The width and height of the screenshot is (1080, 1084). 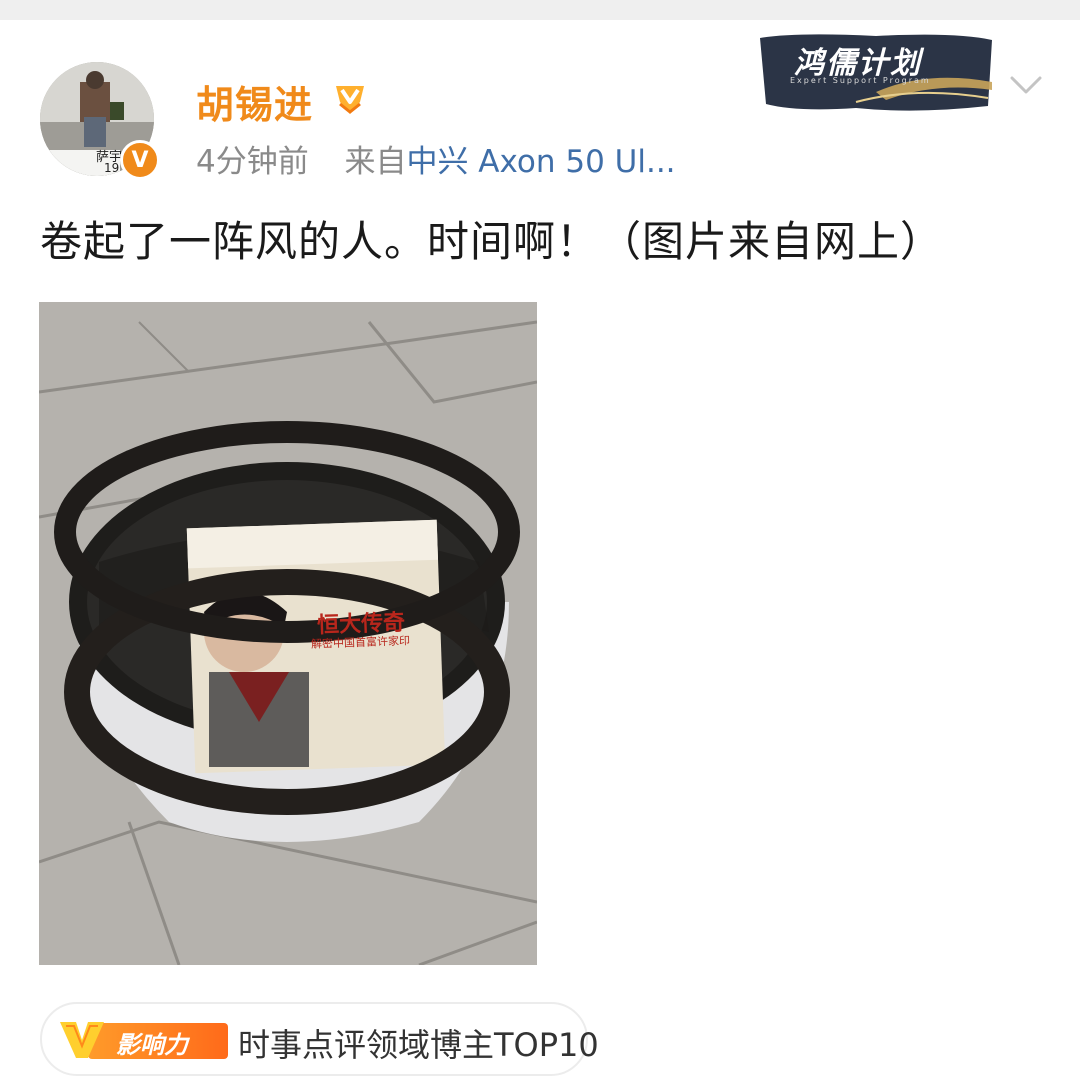 What do you see at coordinates (876, 72) in the screenshot?
I see `sponsor-banner: 鸿儒计划 Expert Support Program` at bounding box center [876, 72].